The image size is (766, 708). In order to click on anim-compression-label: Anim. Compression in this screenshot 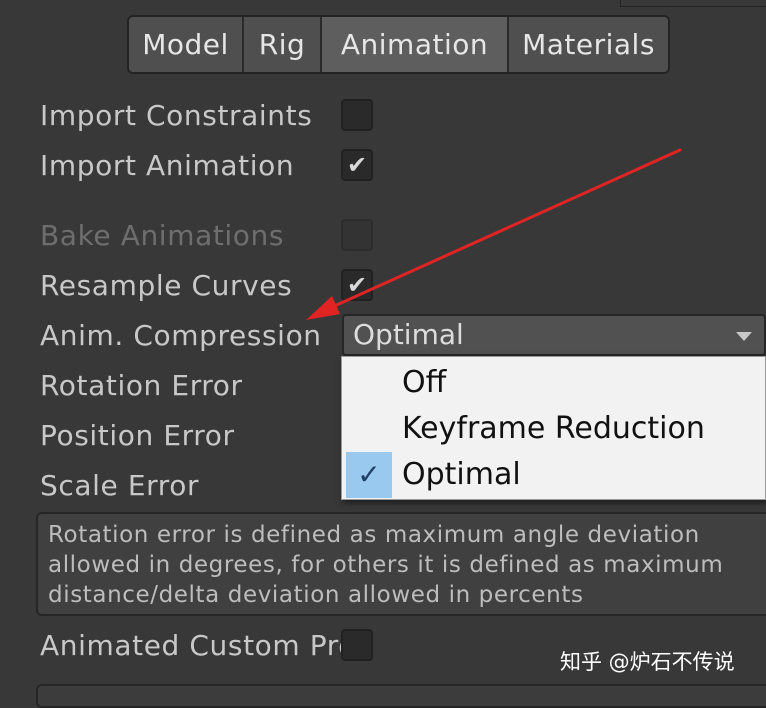, I will do `click(181, 335)`.